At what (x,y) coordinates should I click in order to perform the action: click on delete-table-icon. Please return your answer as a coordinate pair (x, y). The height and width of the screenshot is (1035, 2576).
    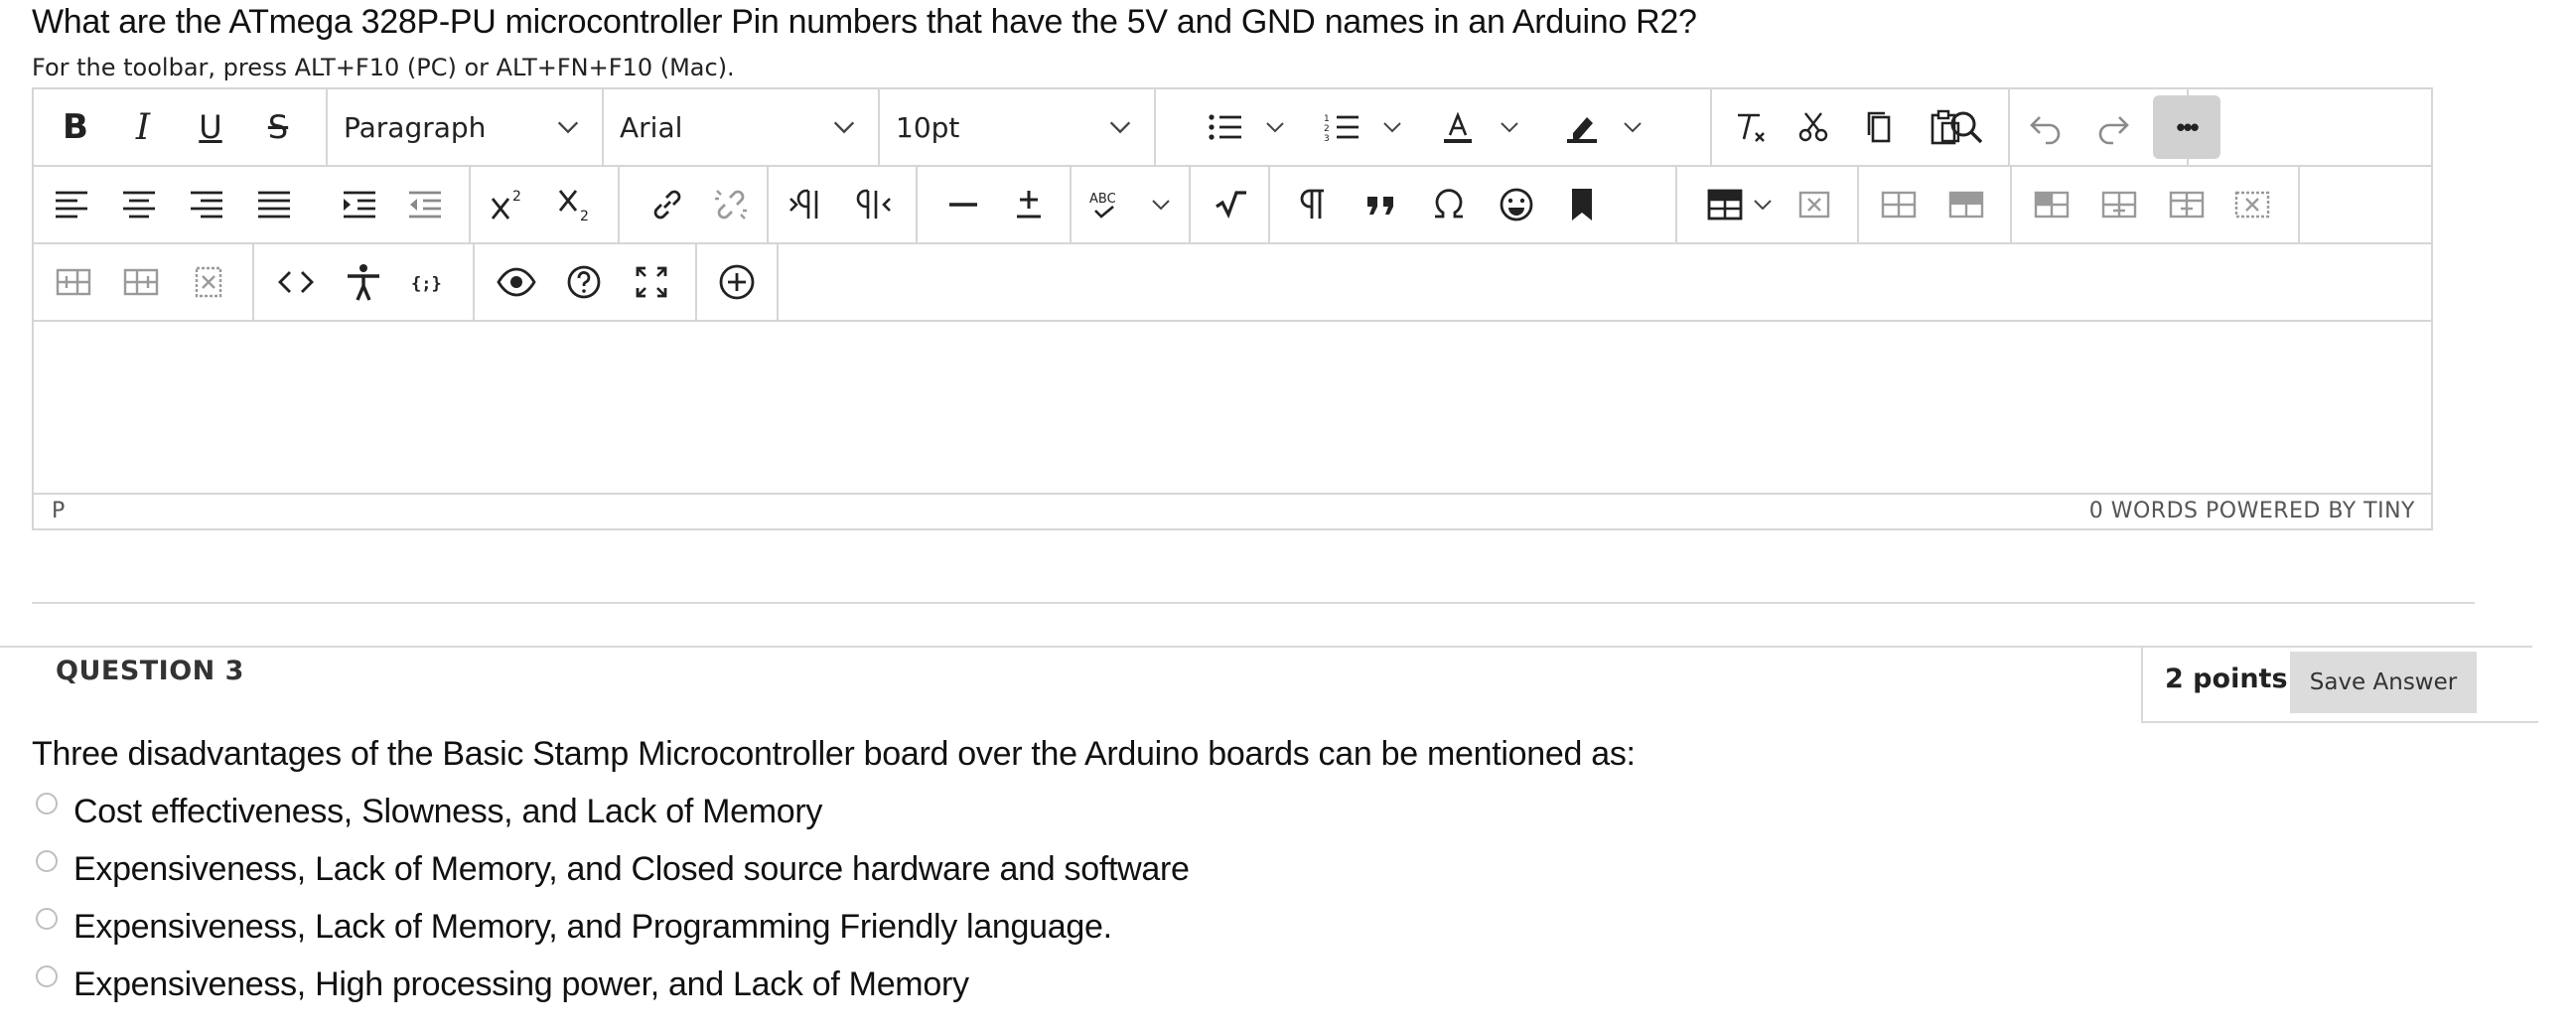
    Looking at the image, I should click on (1815, 204).